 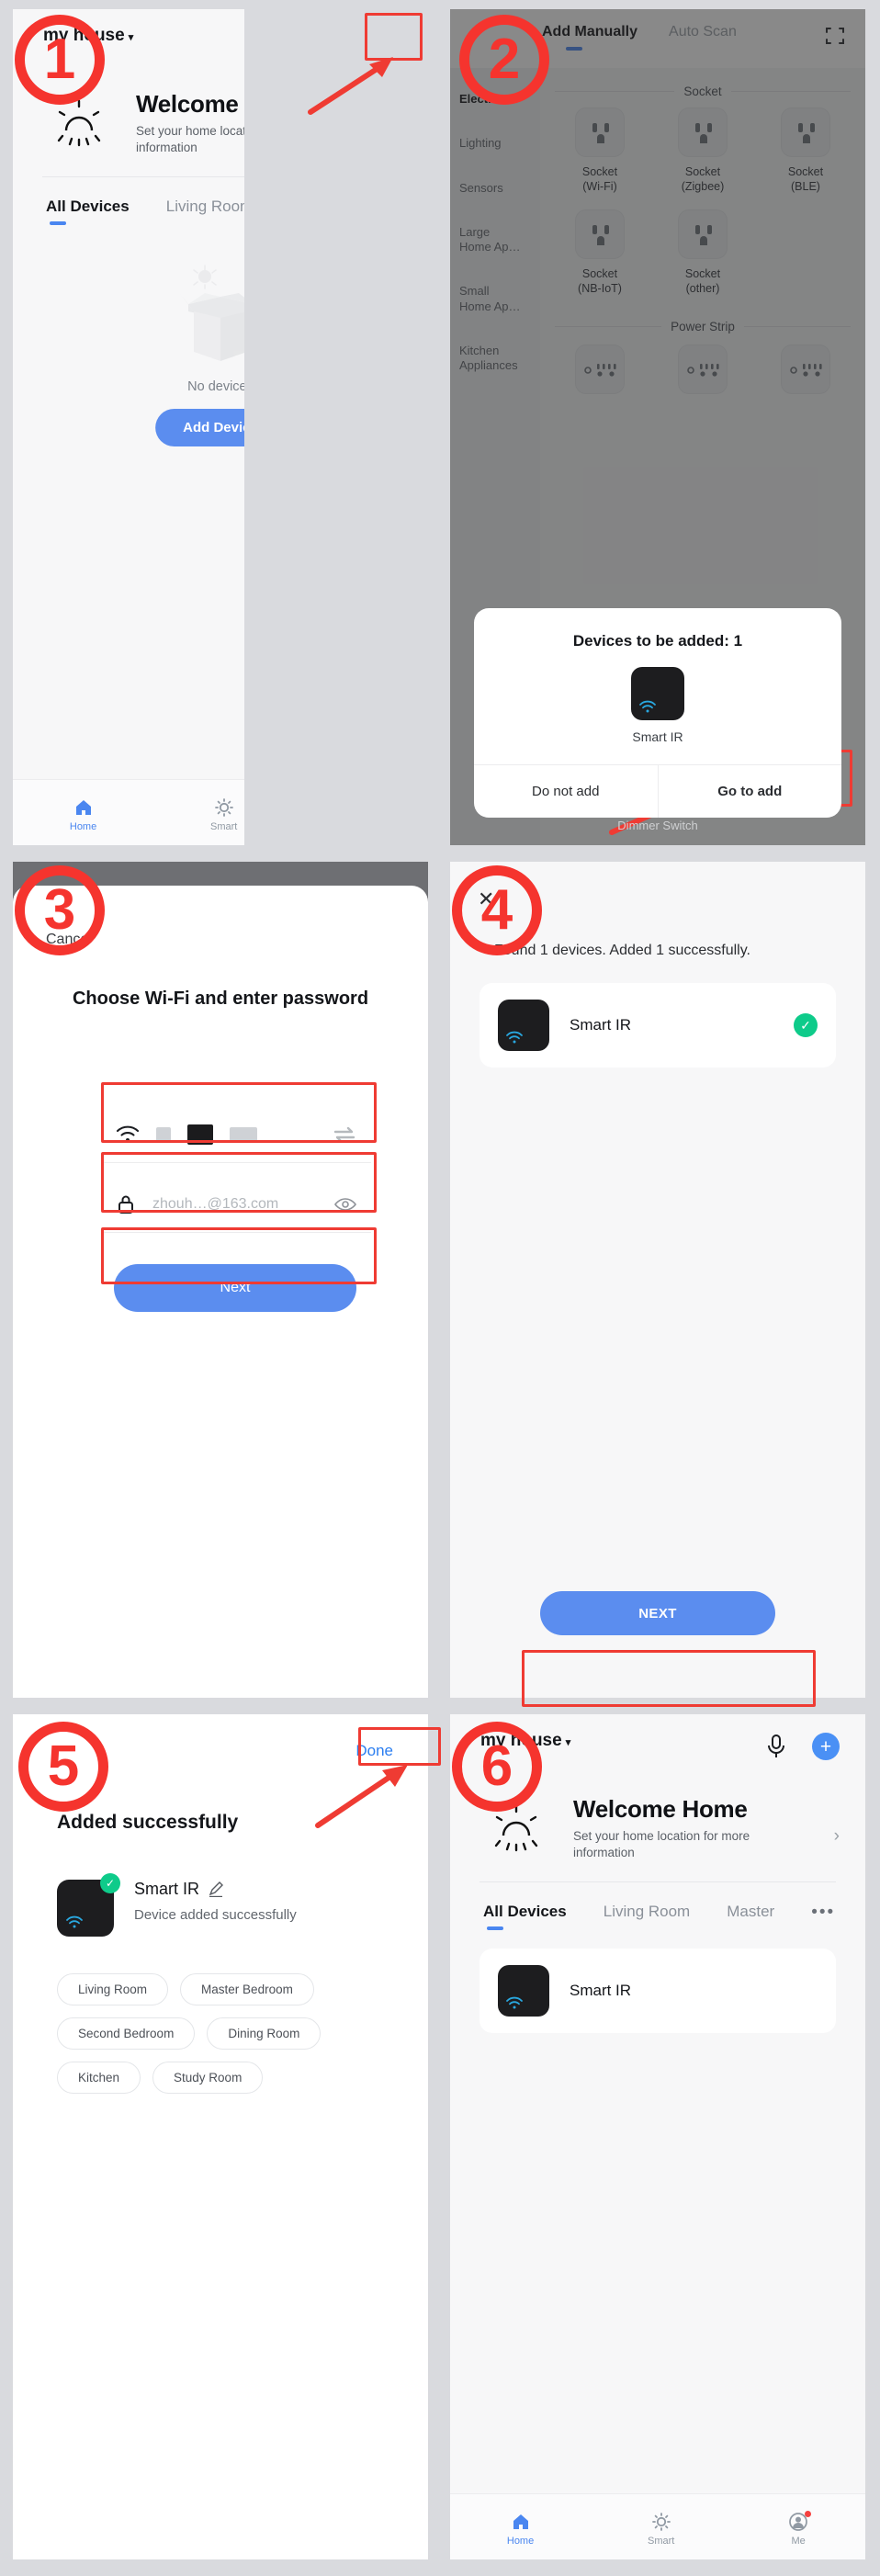 What do you see at coordinates (837, 1836) in the screenshot?
I see `chevron-right-icon: ›` at bounding box center [837, 1836].